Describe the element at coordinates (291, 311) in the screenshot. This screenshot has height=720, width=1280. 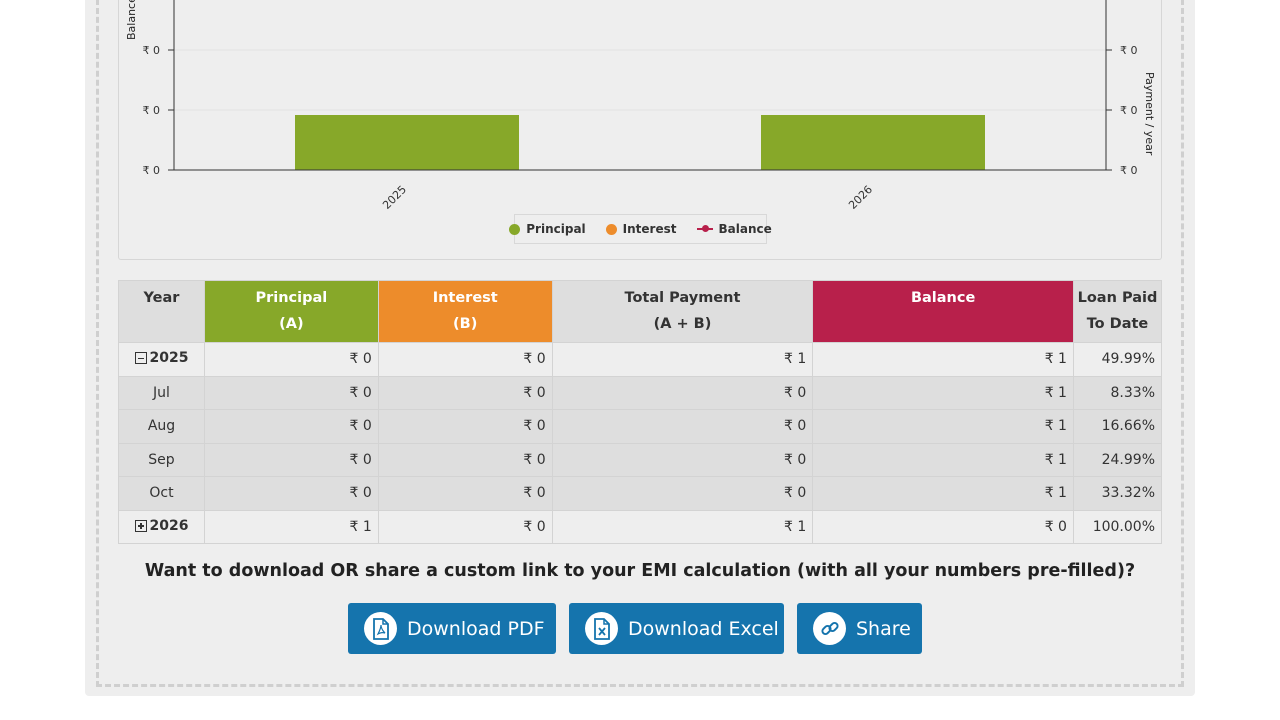
I see `header-principal: Principal (A)` at that location.